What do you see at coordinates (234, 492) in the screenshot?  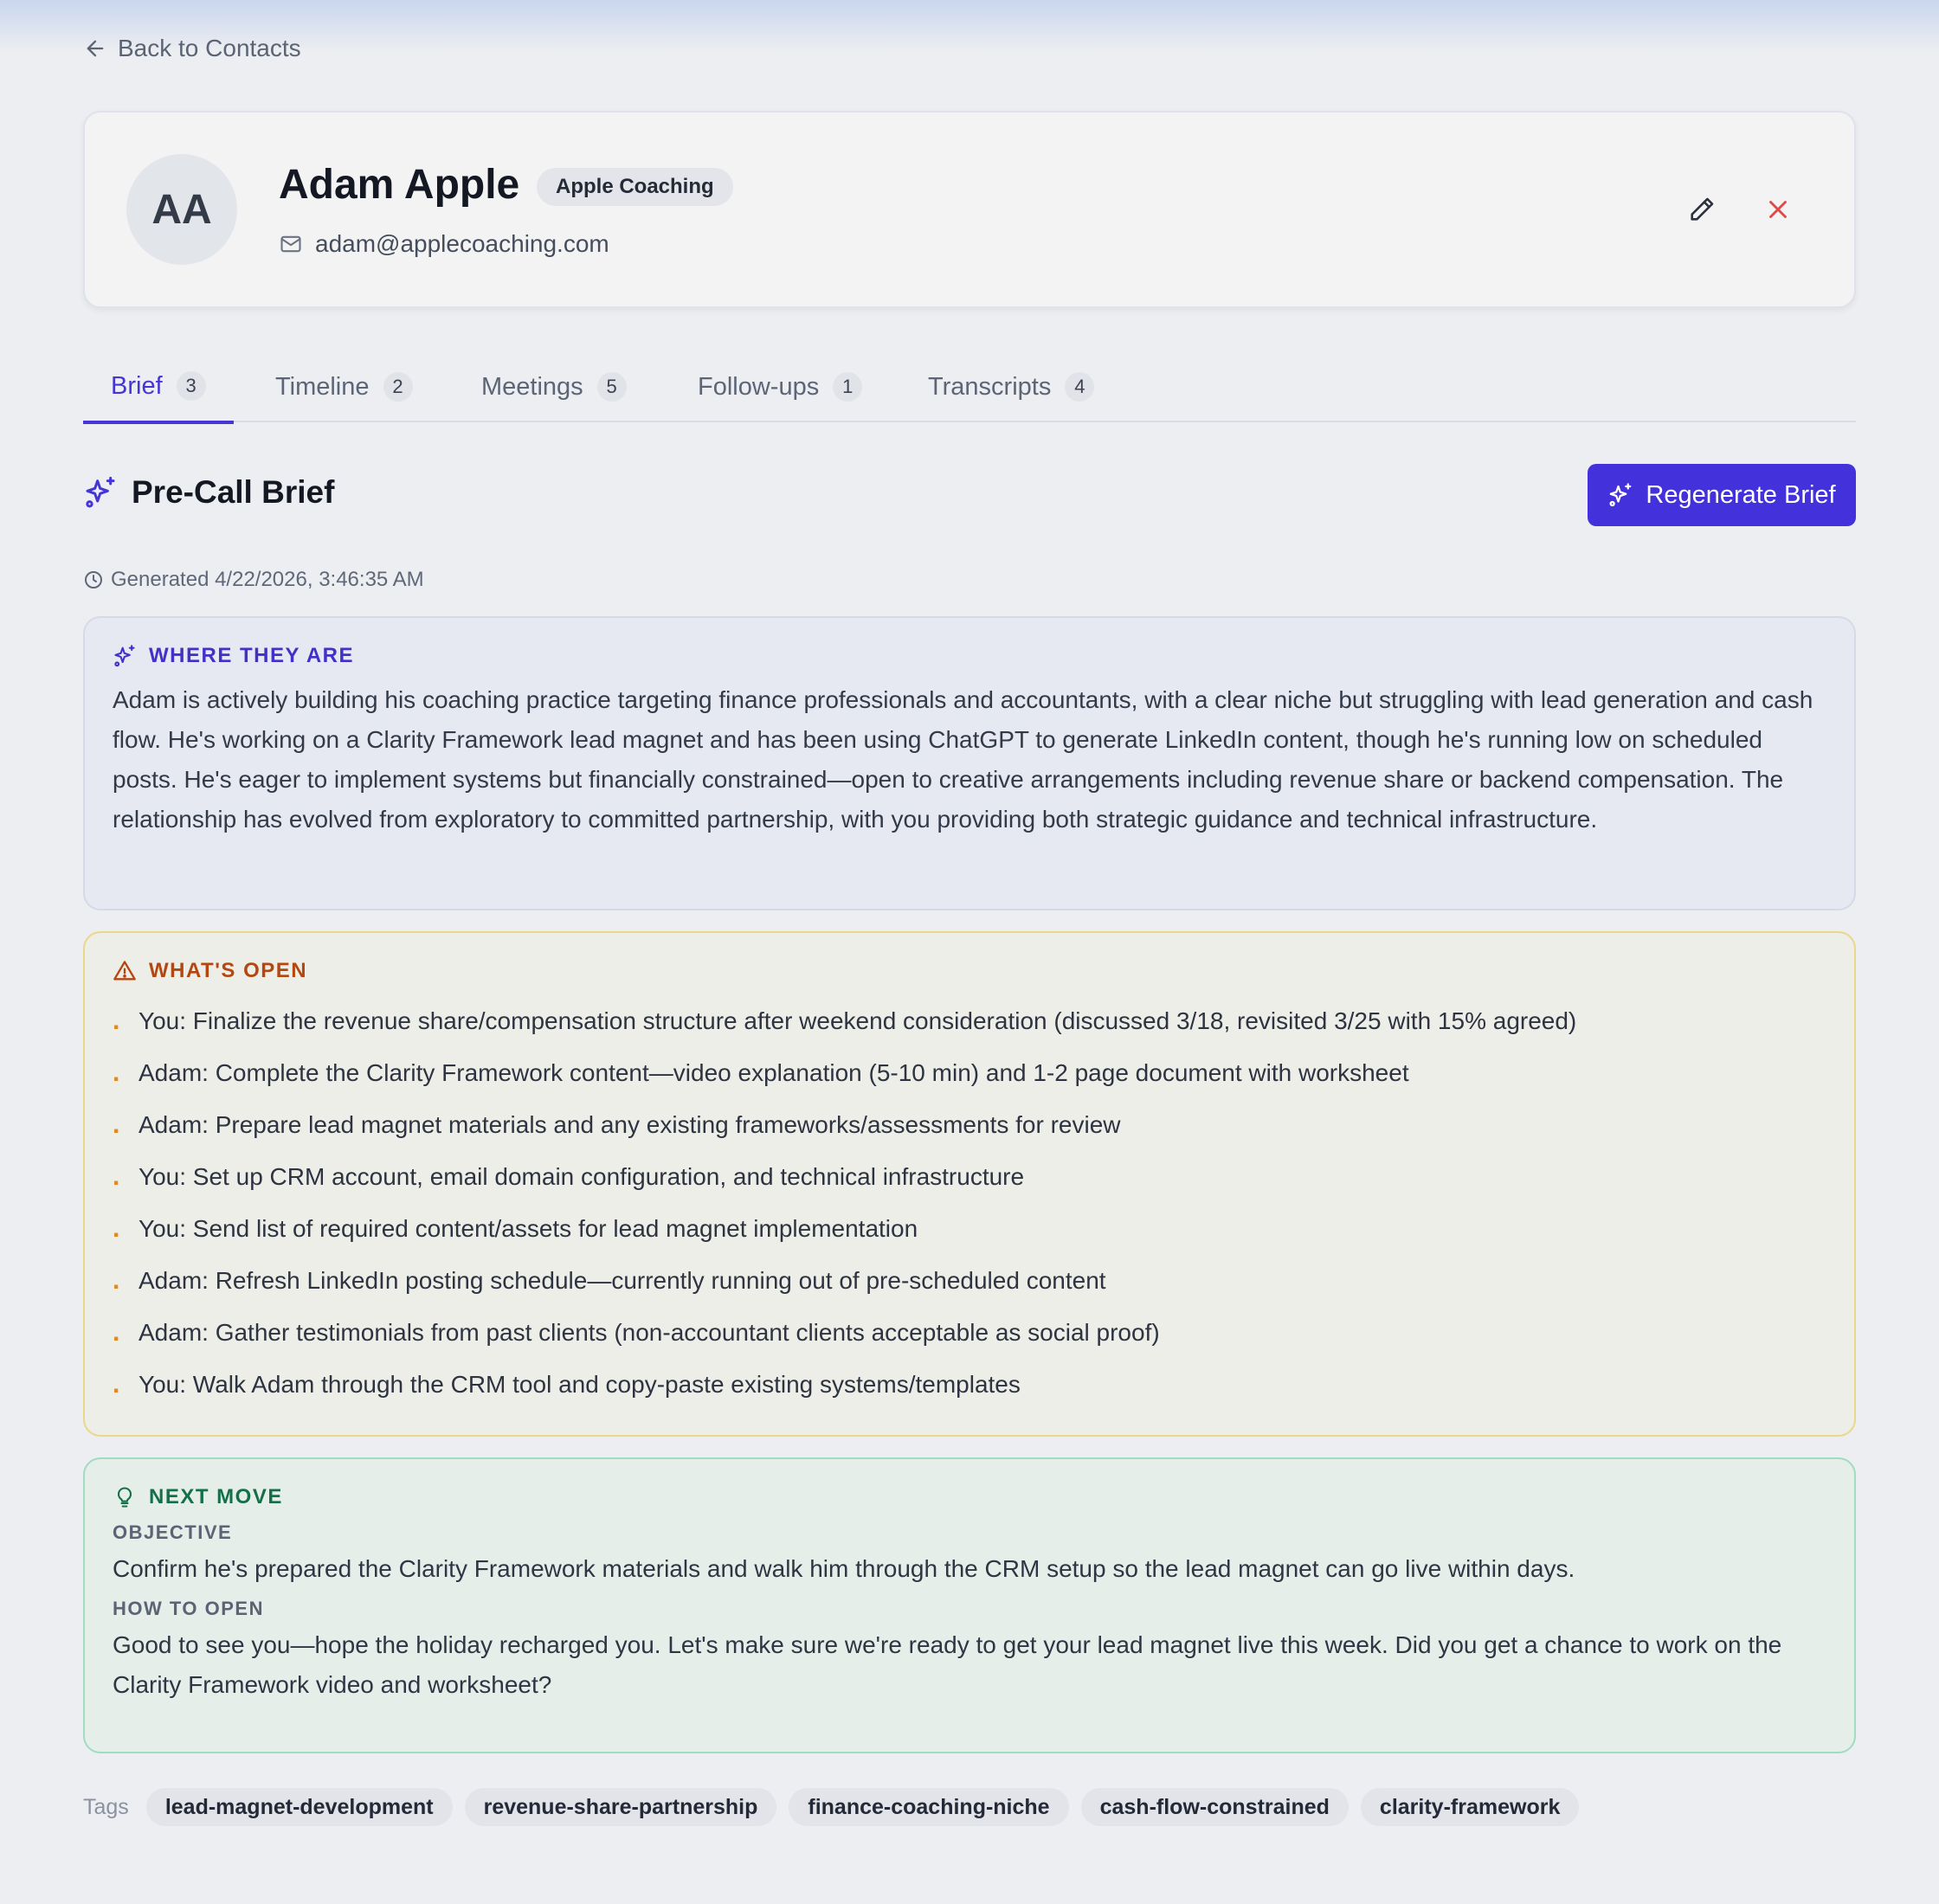 I see `page-title: Pre-Call Brief` at bounding box center [234, 492].